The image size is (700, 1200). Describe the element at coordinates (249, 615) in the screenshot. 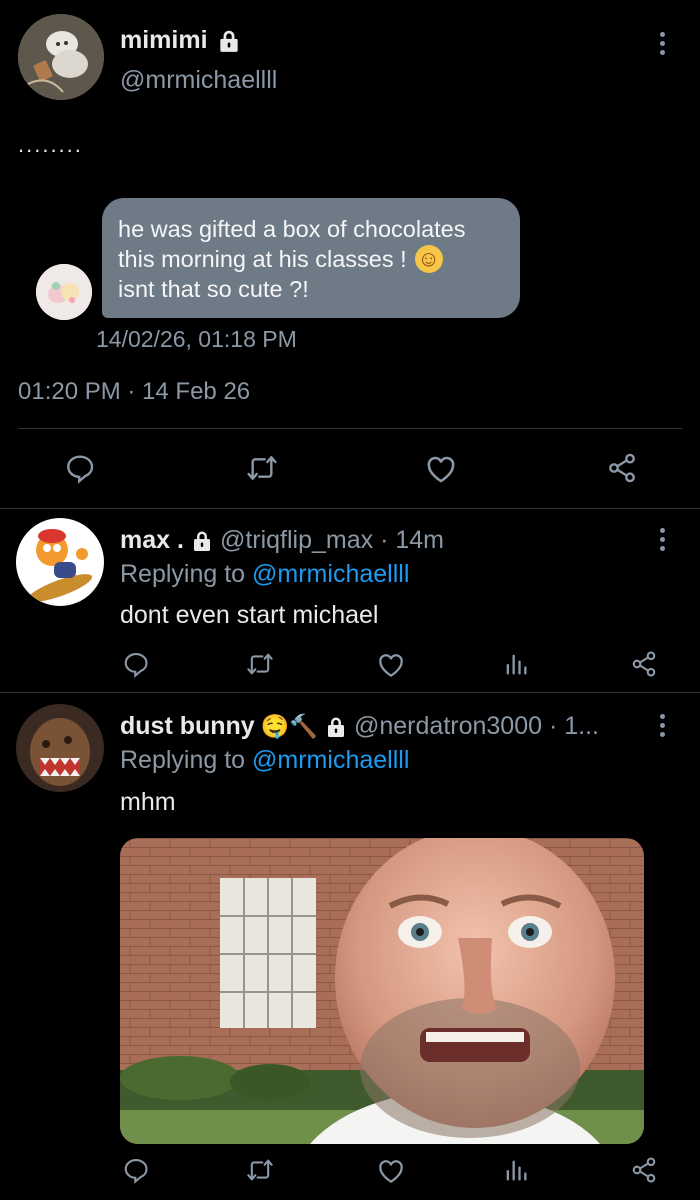

I see `reply-text: dont even start michael` at that location.